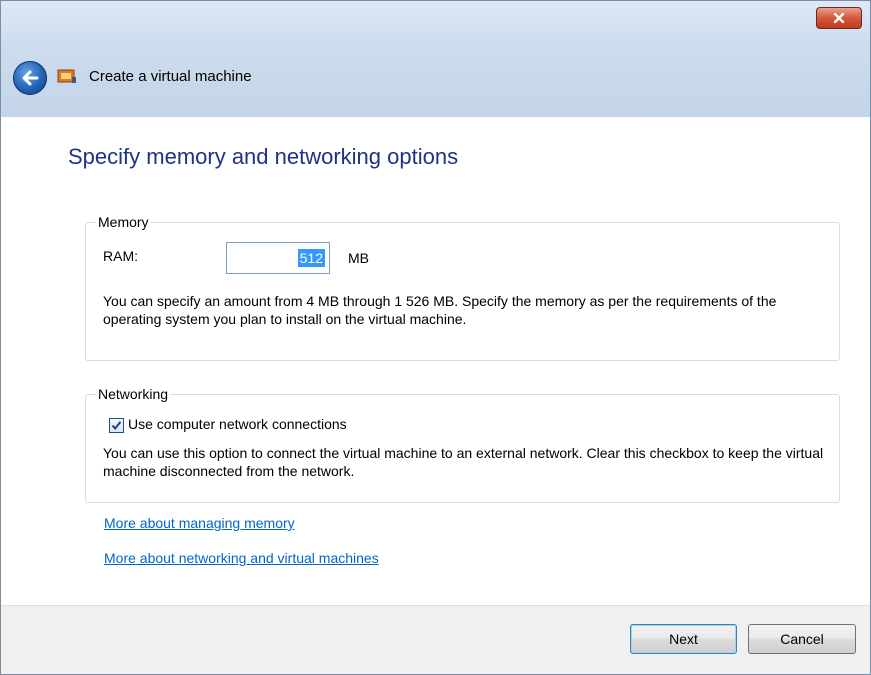  Describe the element at coordinates (123, 222) in the screenshot. I see `memory-legend: Memory` at that location.